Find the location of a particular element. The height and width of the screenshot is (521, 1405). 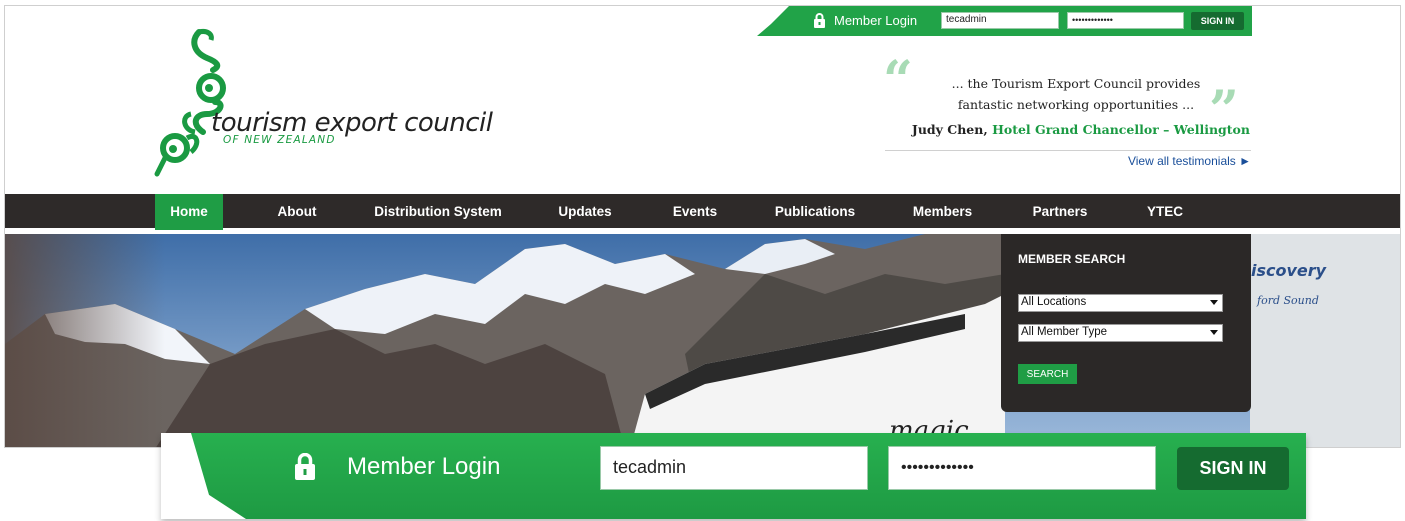

bus-brand-lettering: iscovery is located at coordinates (1289, 270).